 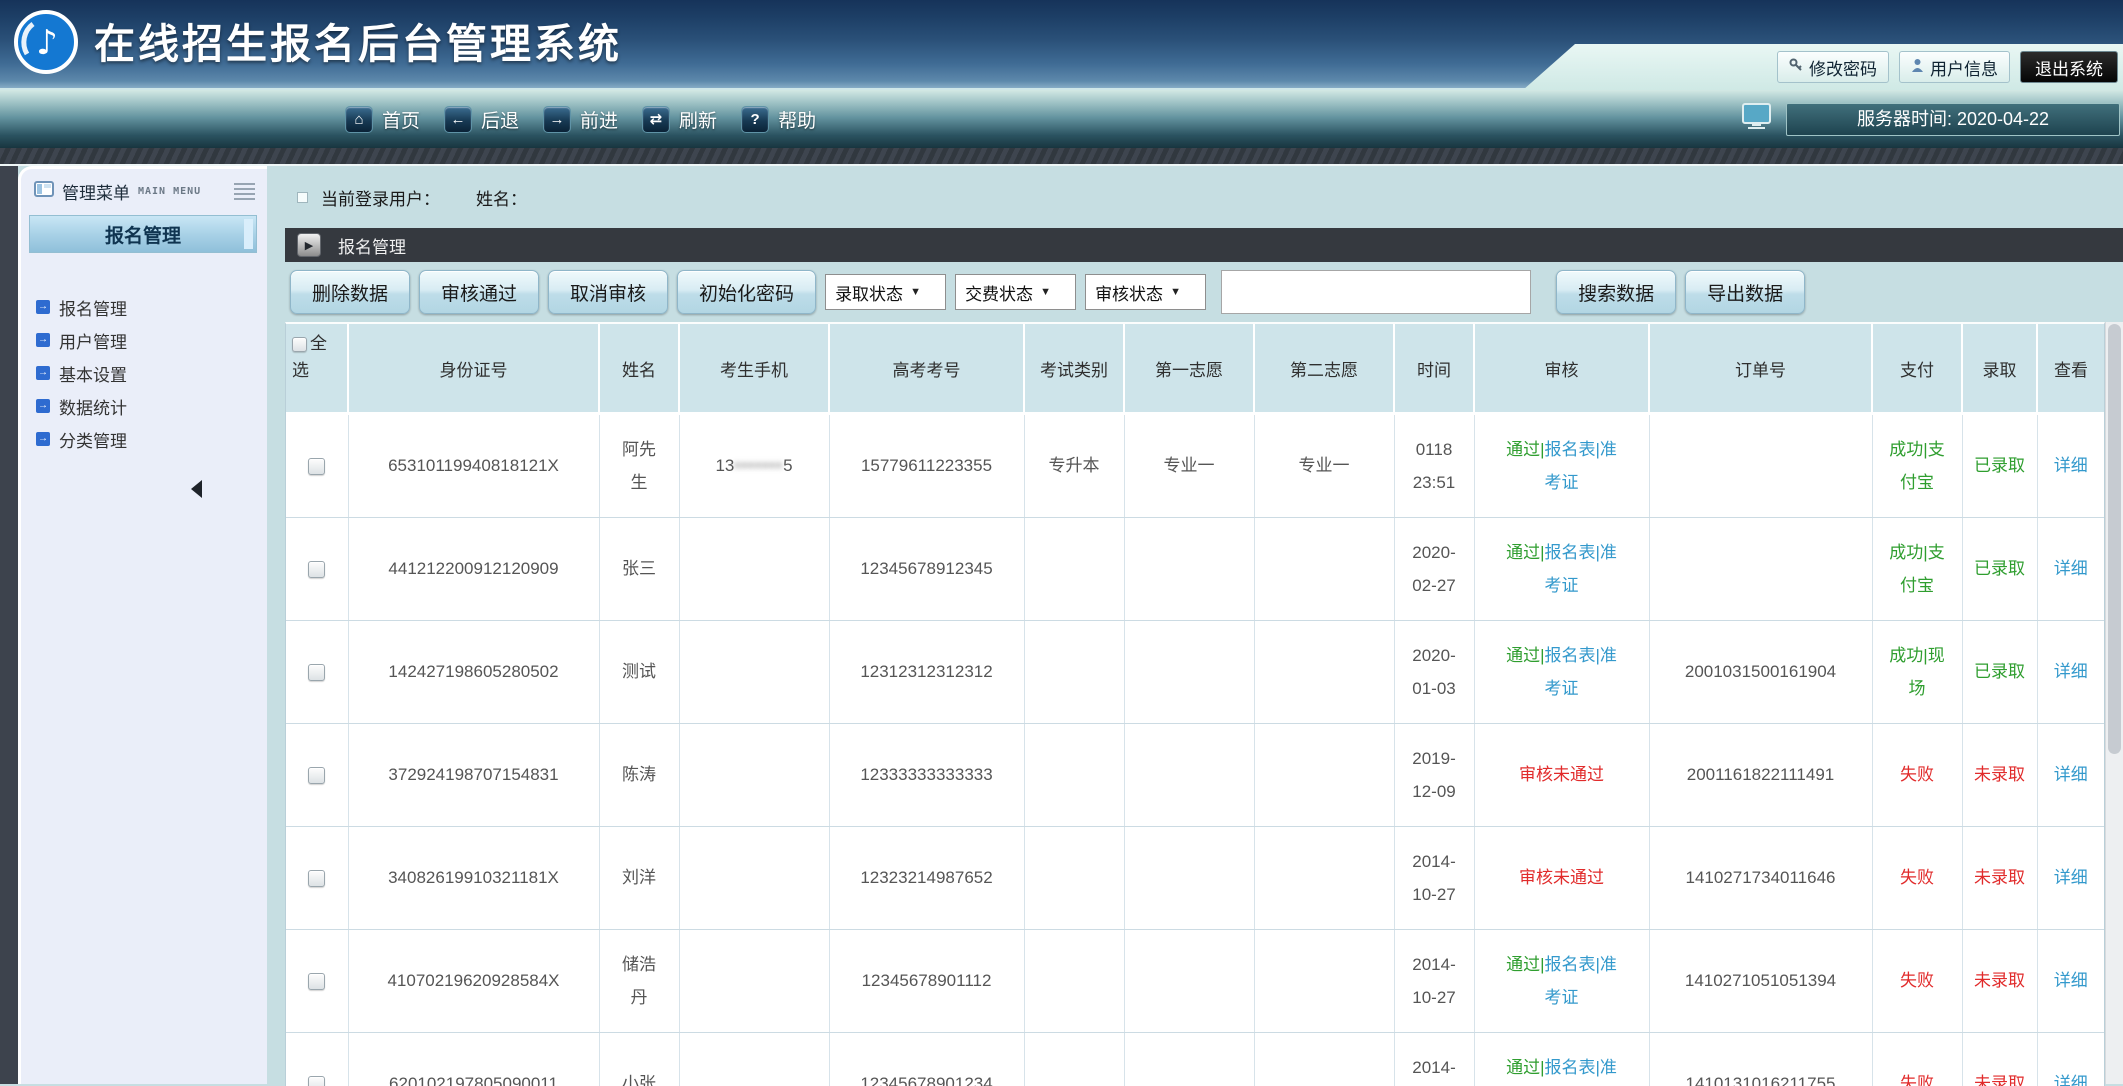 I want to click on section-title: 报名管理, so click(x=372, y=247).